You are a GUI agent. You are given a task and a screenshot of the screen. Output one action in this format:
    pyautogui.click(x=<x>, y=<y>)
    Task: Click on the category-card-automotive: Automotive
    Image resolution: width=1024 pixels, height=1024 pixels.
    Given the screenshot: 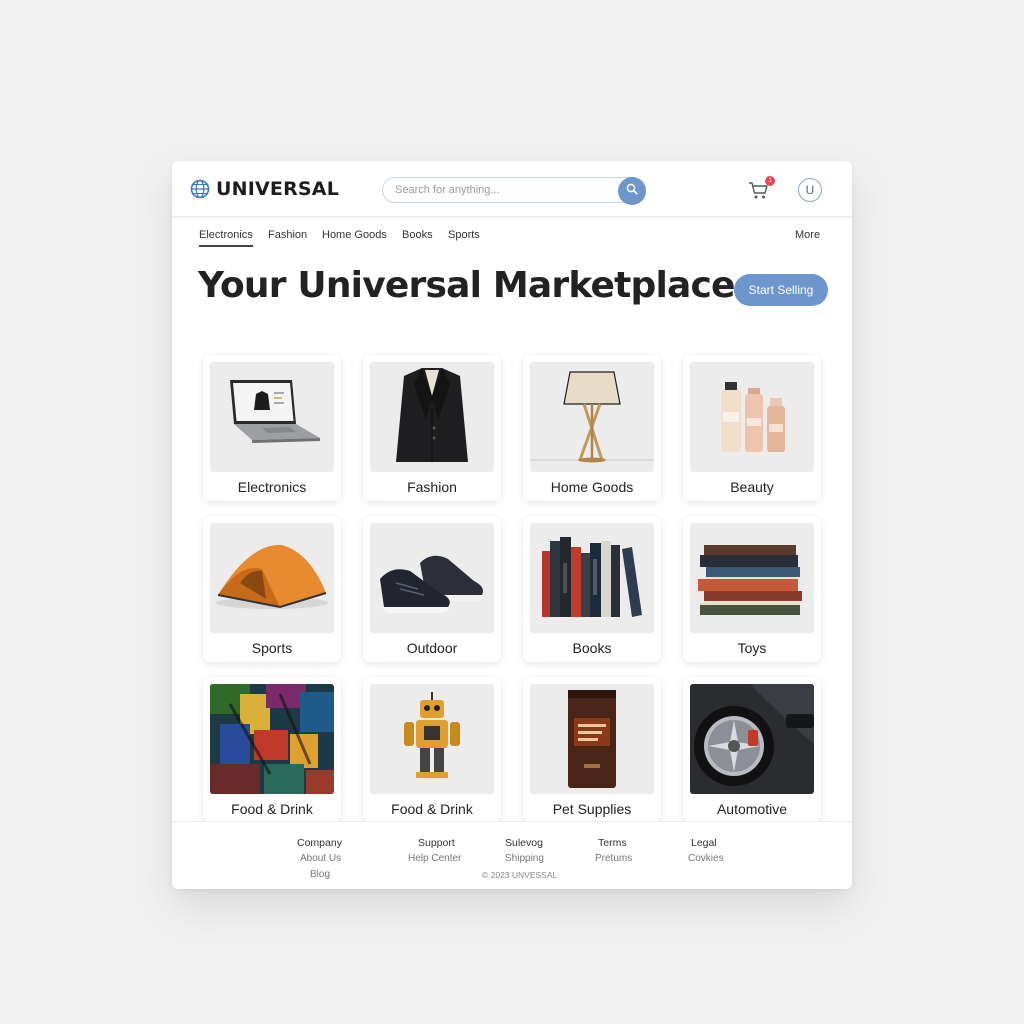 What is the action you would take?
    pyautogui.click(x=752, y=750)
    